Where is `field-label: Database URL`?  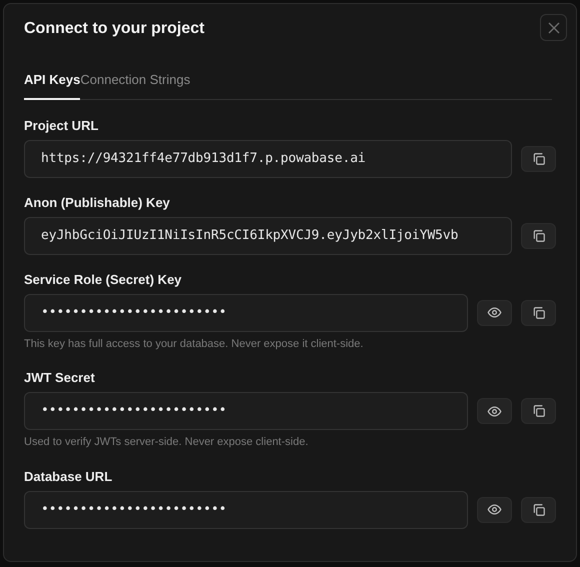 field-label: Database URL is located at coordinates (69, 476).